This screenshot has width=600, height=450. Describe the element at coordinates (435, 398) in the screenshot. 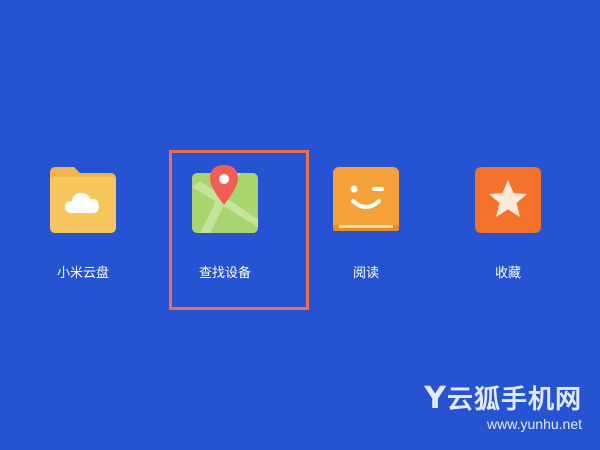

I see `watermark-letter: Y` at that location.